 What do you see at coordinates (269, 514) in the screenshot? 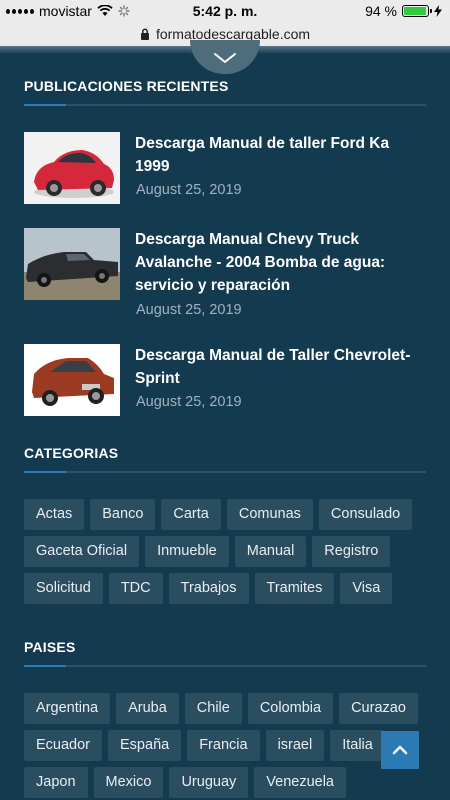
I see `tag-comunas: Comunas` at bounding box center [269, 514].